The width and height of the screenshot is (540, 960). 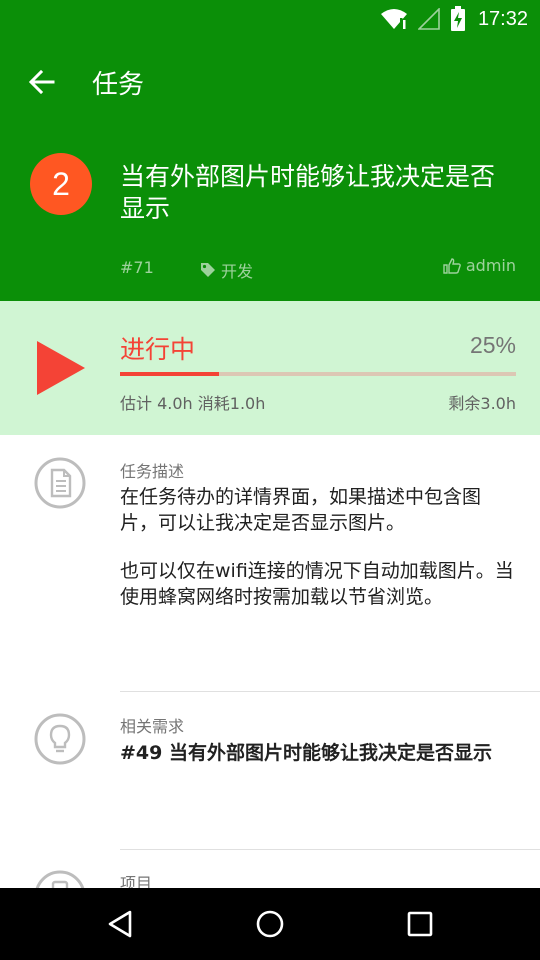 I want to click on status-bar: 17:32, so click(x=270, y=19).